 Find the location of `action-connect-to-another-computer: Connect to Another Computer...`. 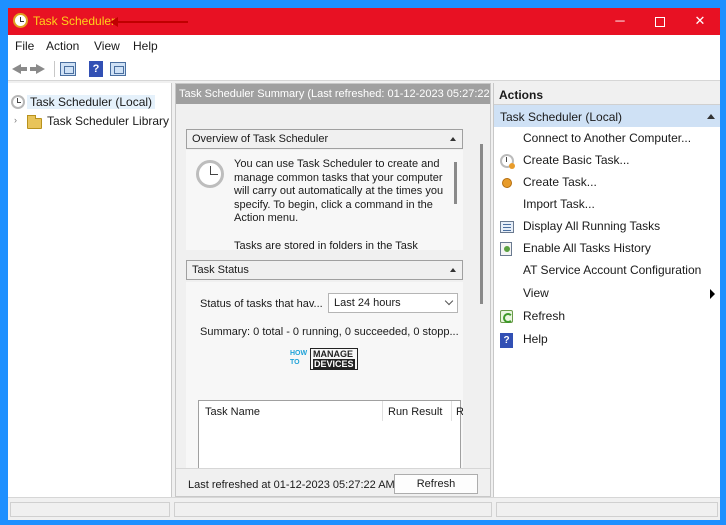

action-connect-to-another-computer: Connect to Another Computer... is located at coordinates (607, 138).